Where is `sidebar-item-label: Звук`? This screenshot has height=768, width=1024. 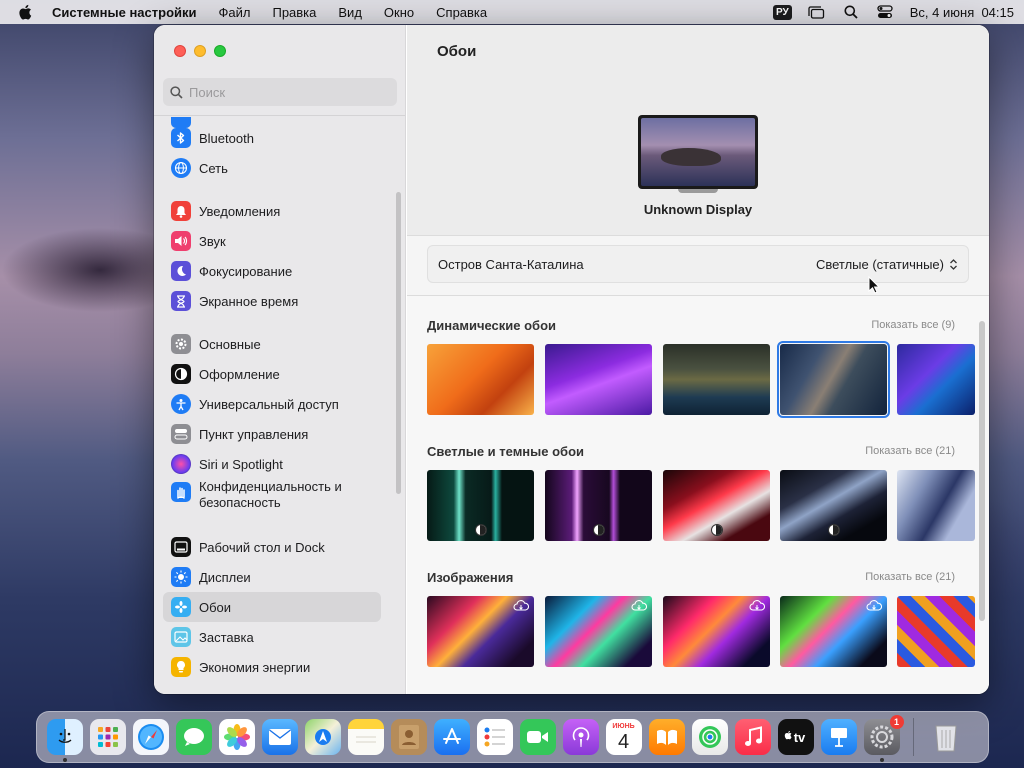
sidebar-item-label: Звук is located at coordinates (212, 241).